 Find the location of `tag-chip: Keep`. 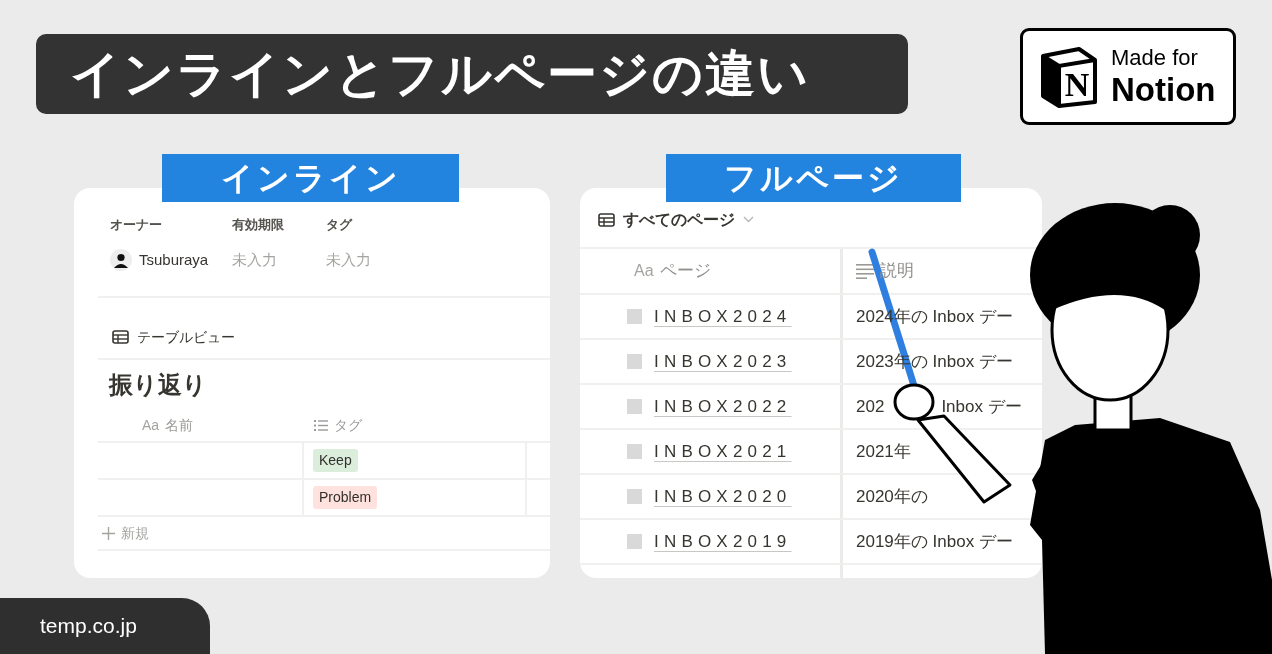

tag-chip: Keep is located at coordinates (335, 460).